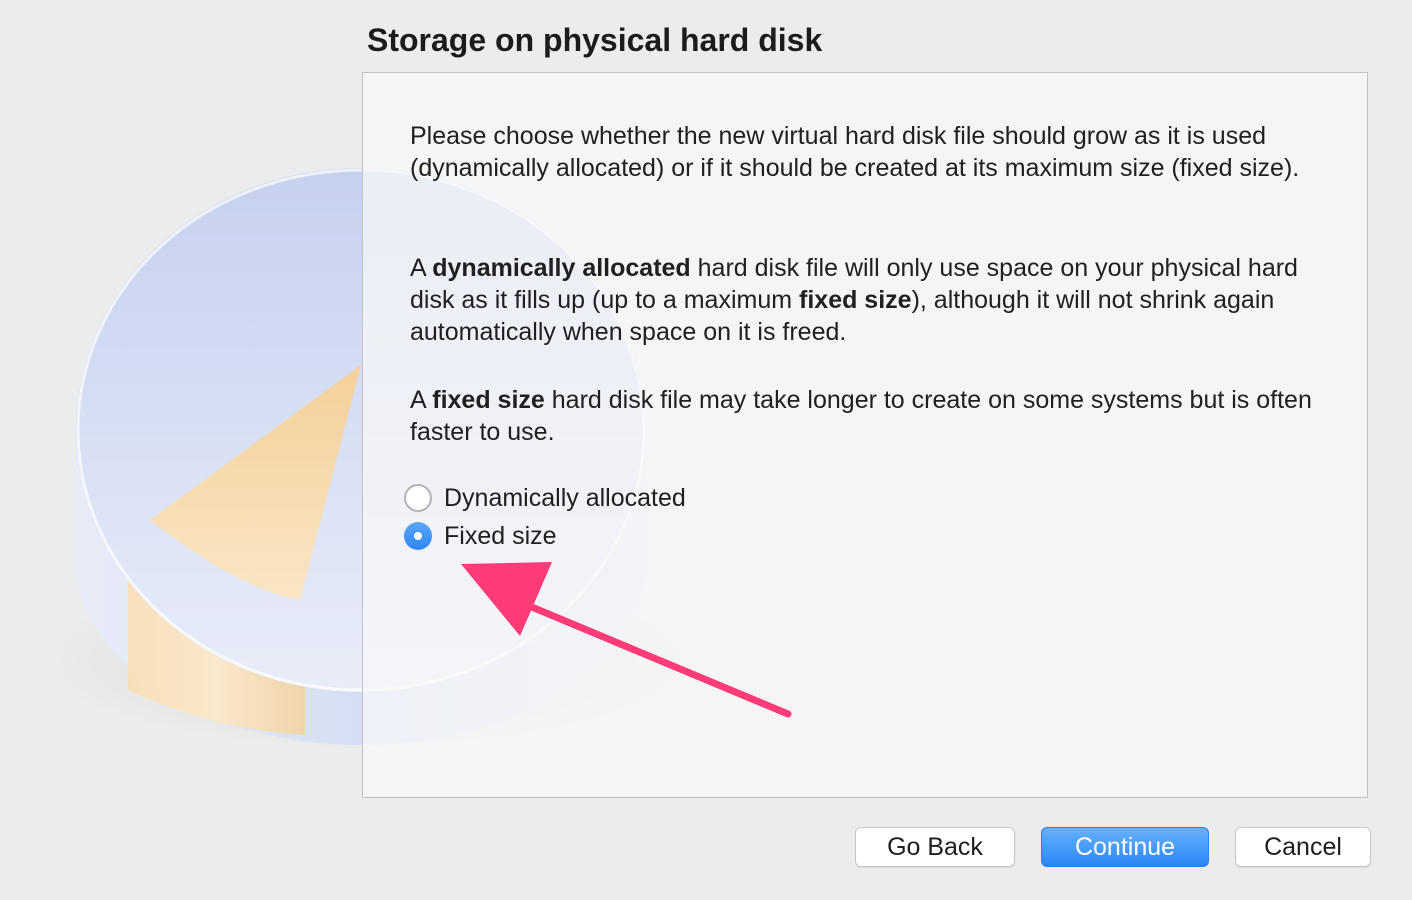 The width and height of the screenshot is (1412, 900). Describe the element at coordinates (500, 536) in the screenshot. I see `fixed-size-label: Fixed size` at that location.